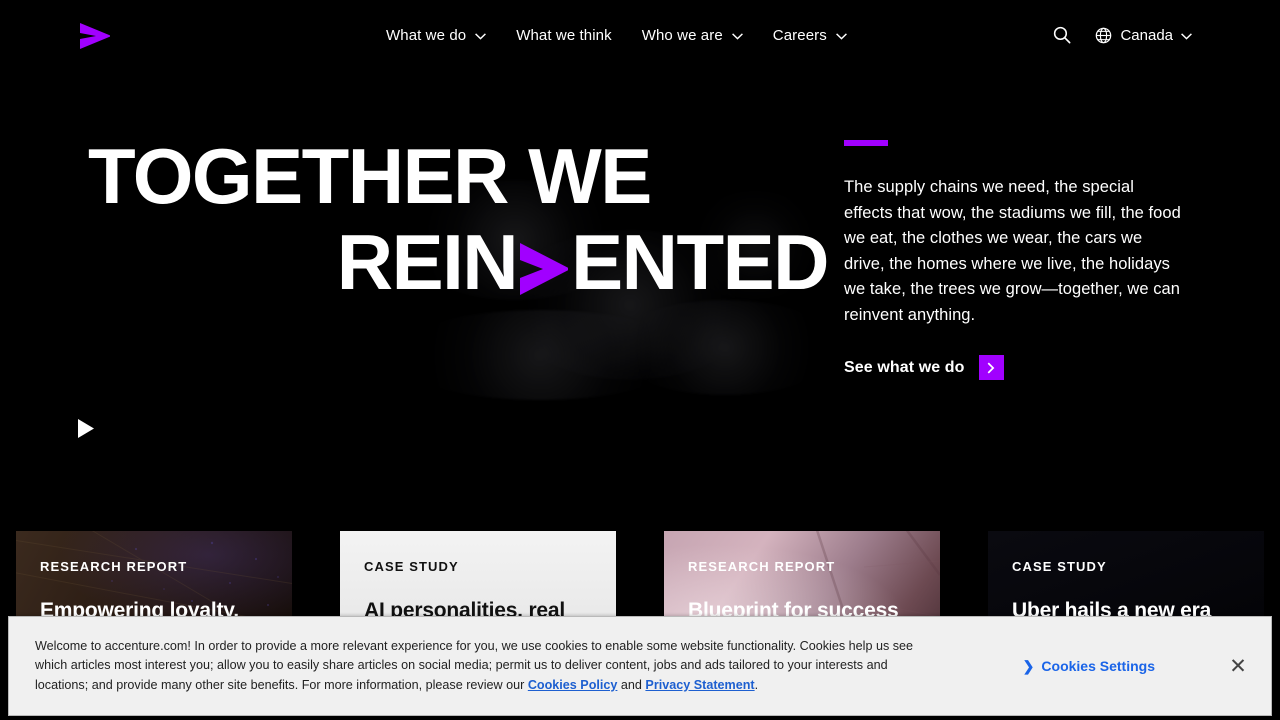 Image resolution: width=1280 pixels, height=720 pixels. I want to click on header-utilities: Canada, so click(1121, 35).